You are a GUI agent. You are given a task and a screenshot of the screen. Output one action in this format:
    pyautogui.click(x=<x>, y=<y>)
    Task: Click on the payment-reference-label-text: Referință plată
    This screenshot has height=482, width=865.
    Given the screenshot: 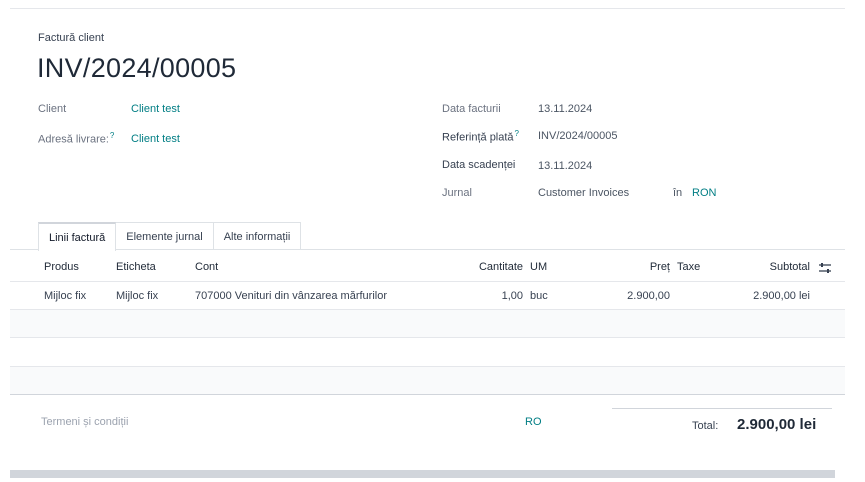 What is the action you would take?
    pyautogui.click(x=478, y=137)
    